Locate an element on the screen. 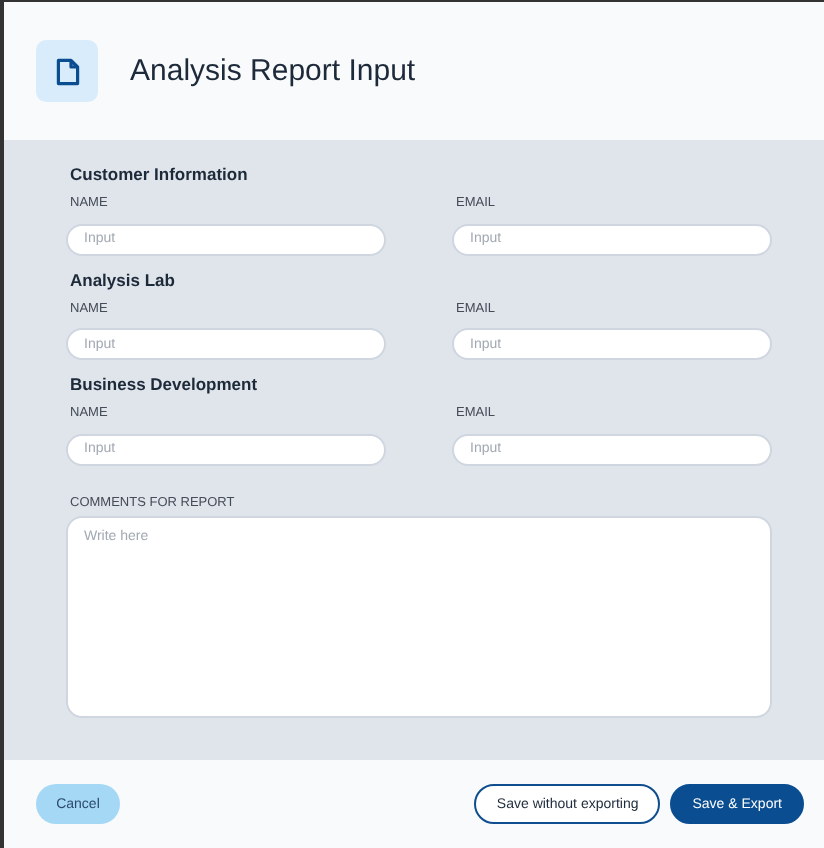 The image size is (824, 848). document-icon is located at coordinates (67, 71).